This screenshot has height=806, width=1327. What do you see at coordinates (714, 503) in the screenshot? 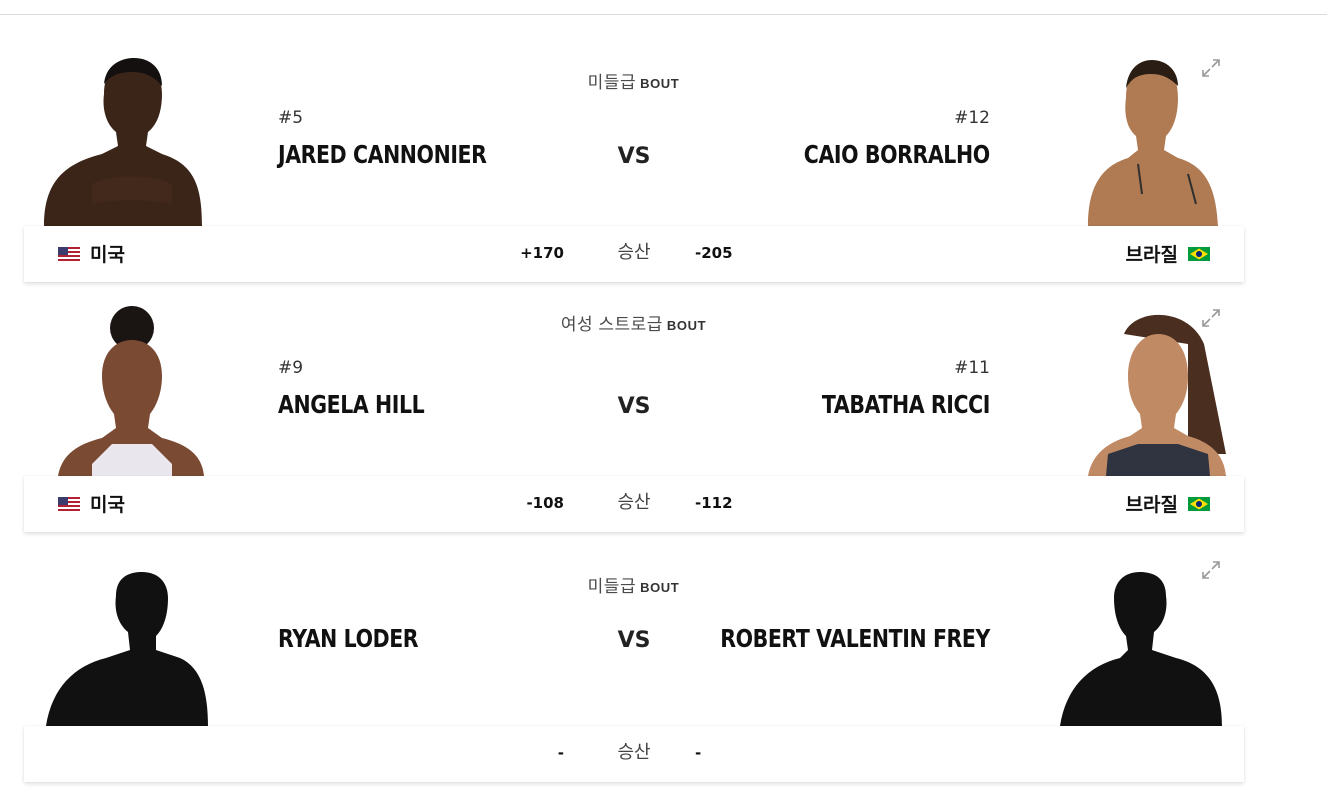
I see `blue-fighter-odds: -112` at bounding box center [714, 503].